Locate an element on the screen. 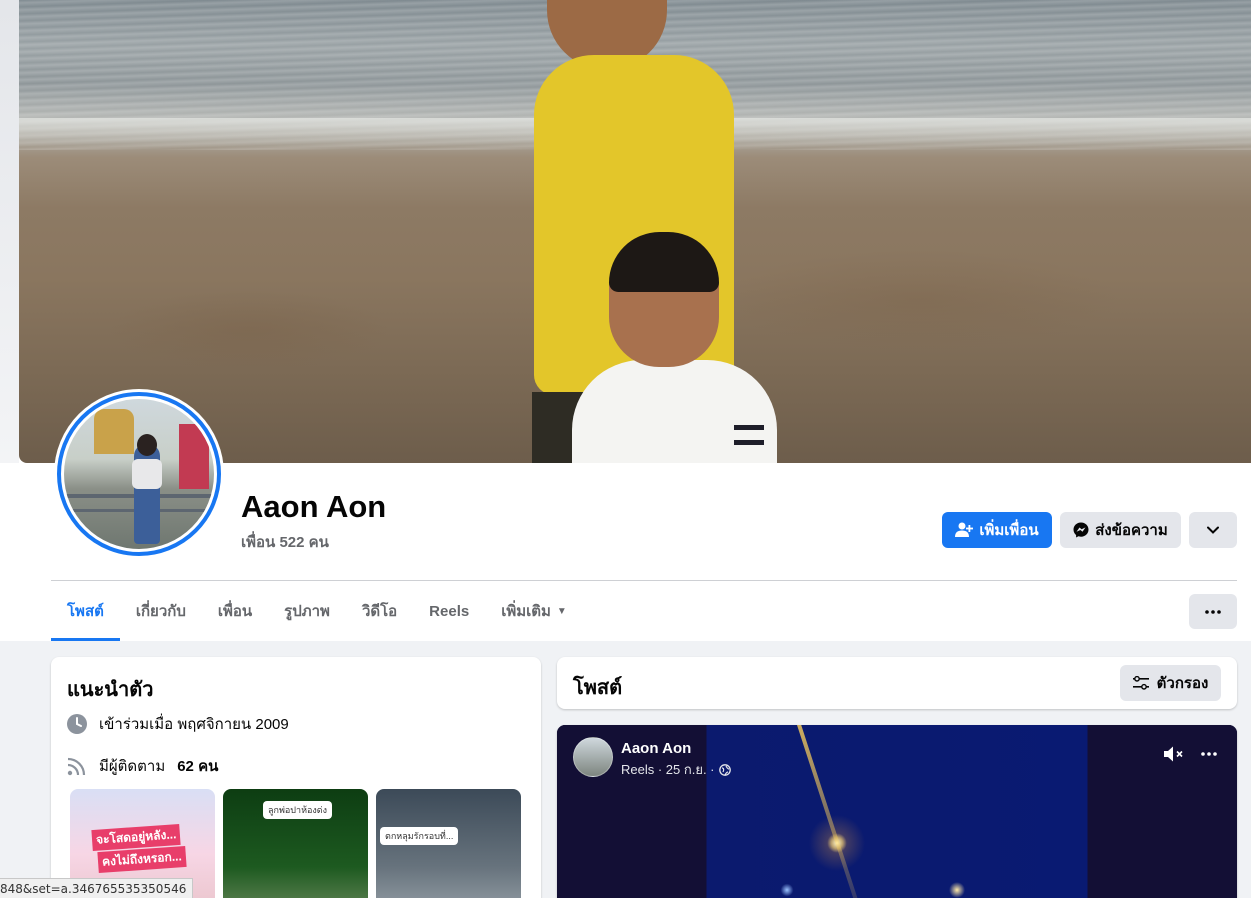  post-meta: Reels · 25 ก.ย. · is located at coordinates (676, 769).